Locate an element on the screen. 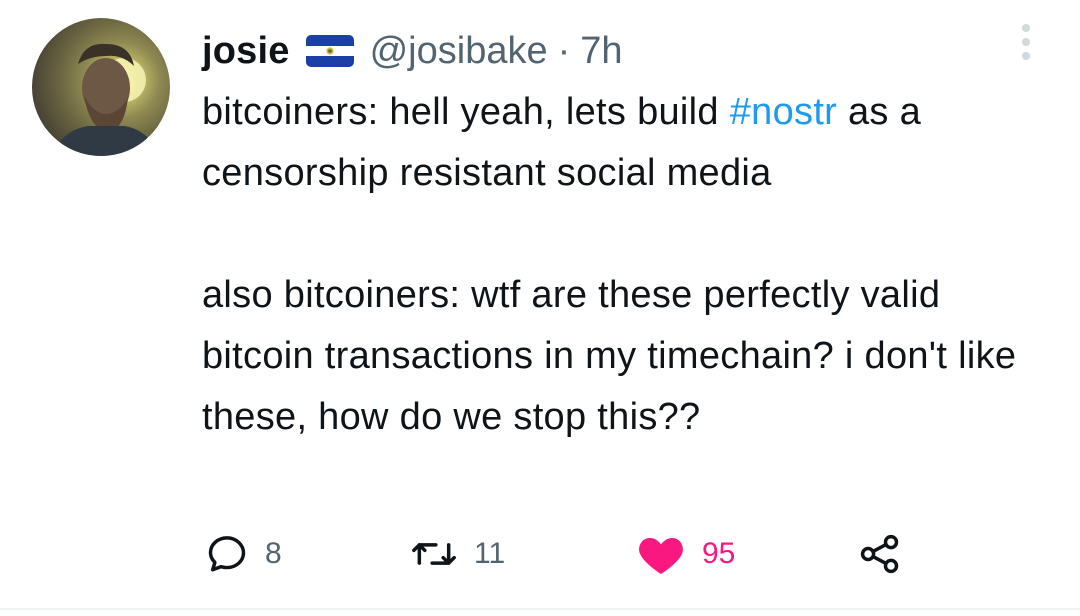  reply-button: 8 is located at coordinates (243, 554).